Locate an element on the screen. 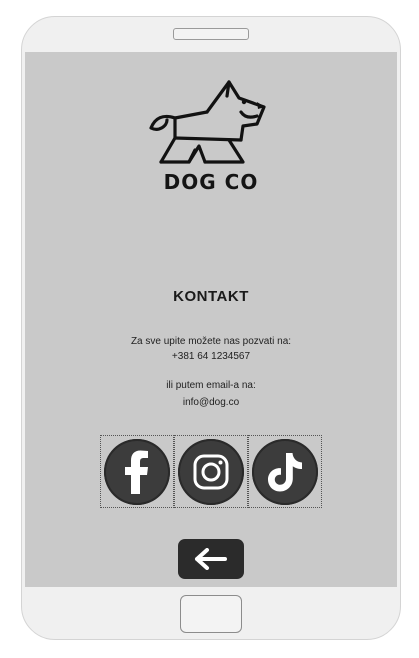  instagram-icon is located at coordinates (211, 471).